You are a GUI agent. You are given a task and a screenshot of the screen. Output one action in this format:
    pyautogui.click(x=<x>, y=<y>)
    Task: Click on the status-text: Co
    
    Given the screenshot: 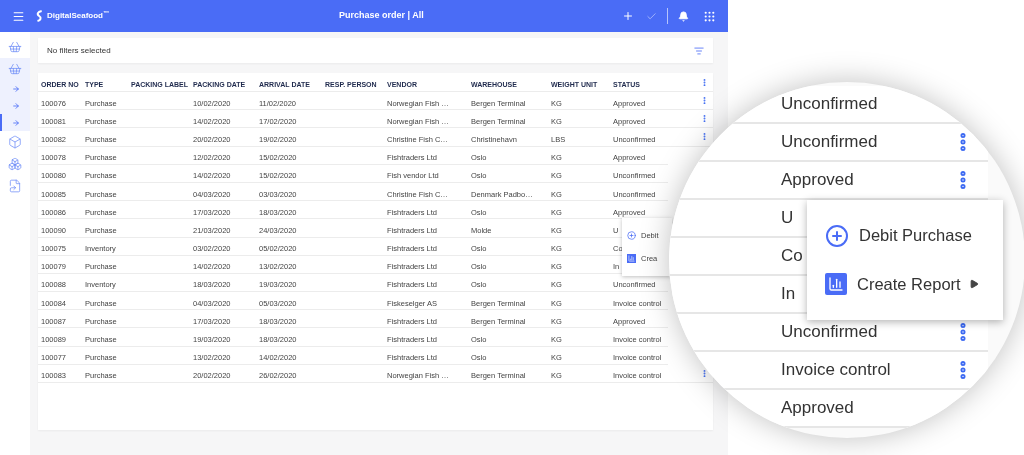 What is the action you would take?
    pyautogui.click(x=792, y=256)
    